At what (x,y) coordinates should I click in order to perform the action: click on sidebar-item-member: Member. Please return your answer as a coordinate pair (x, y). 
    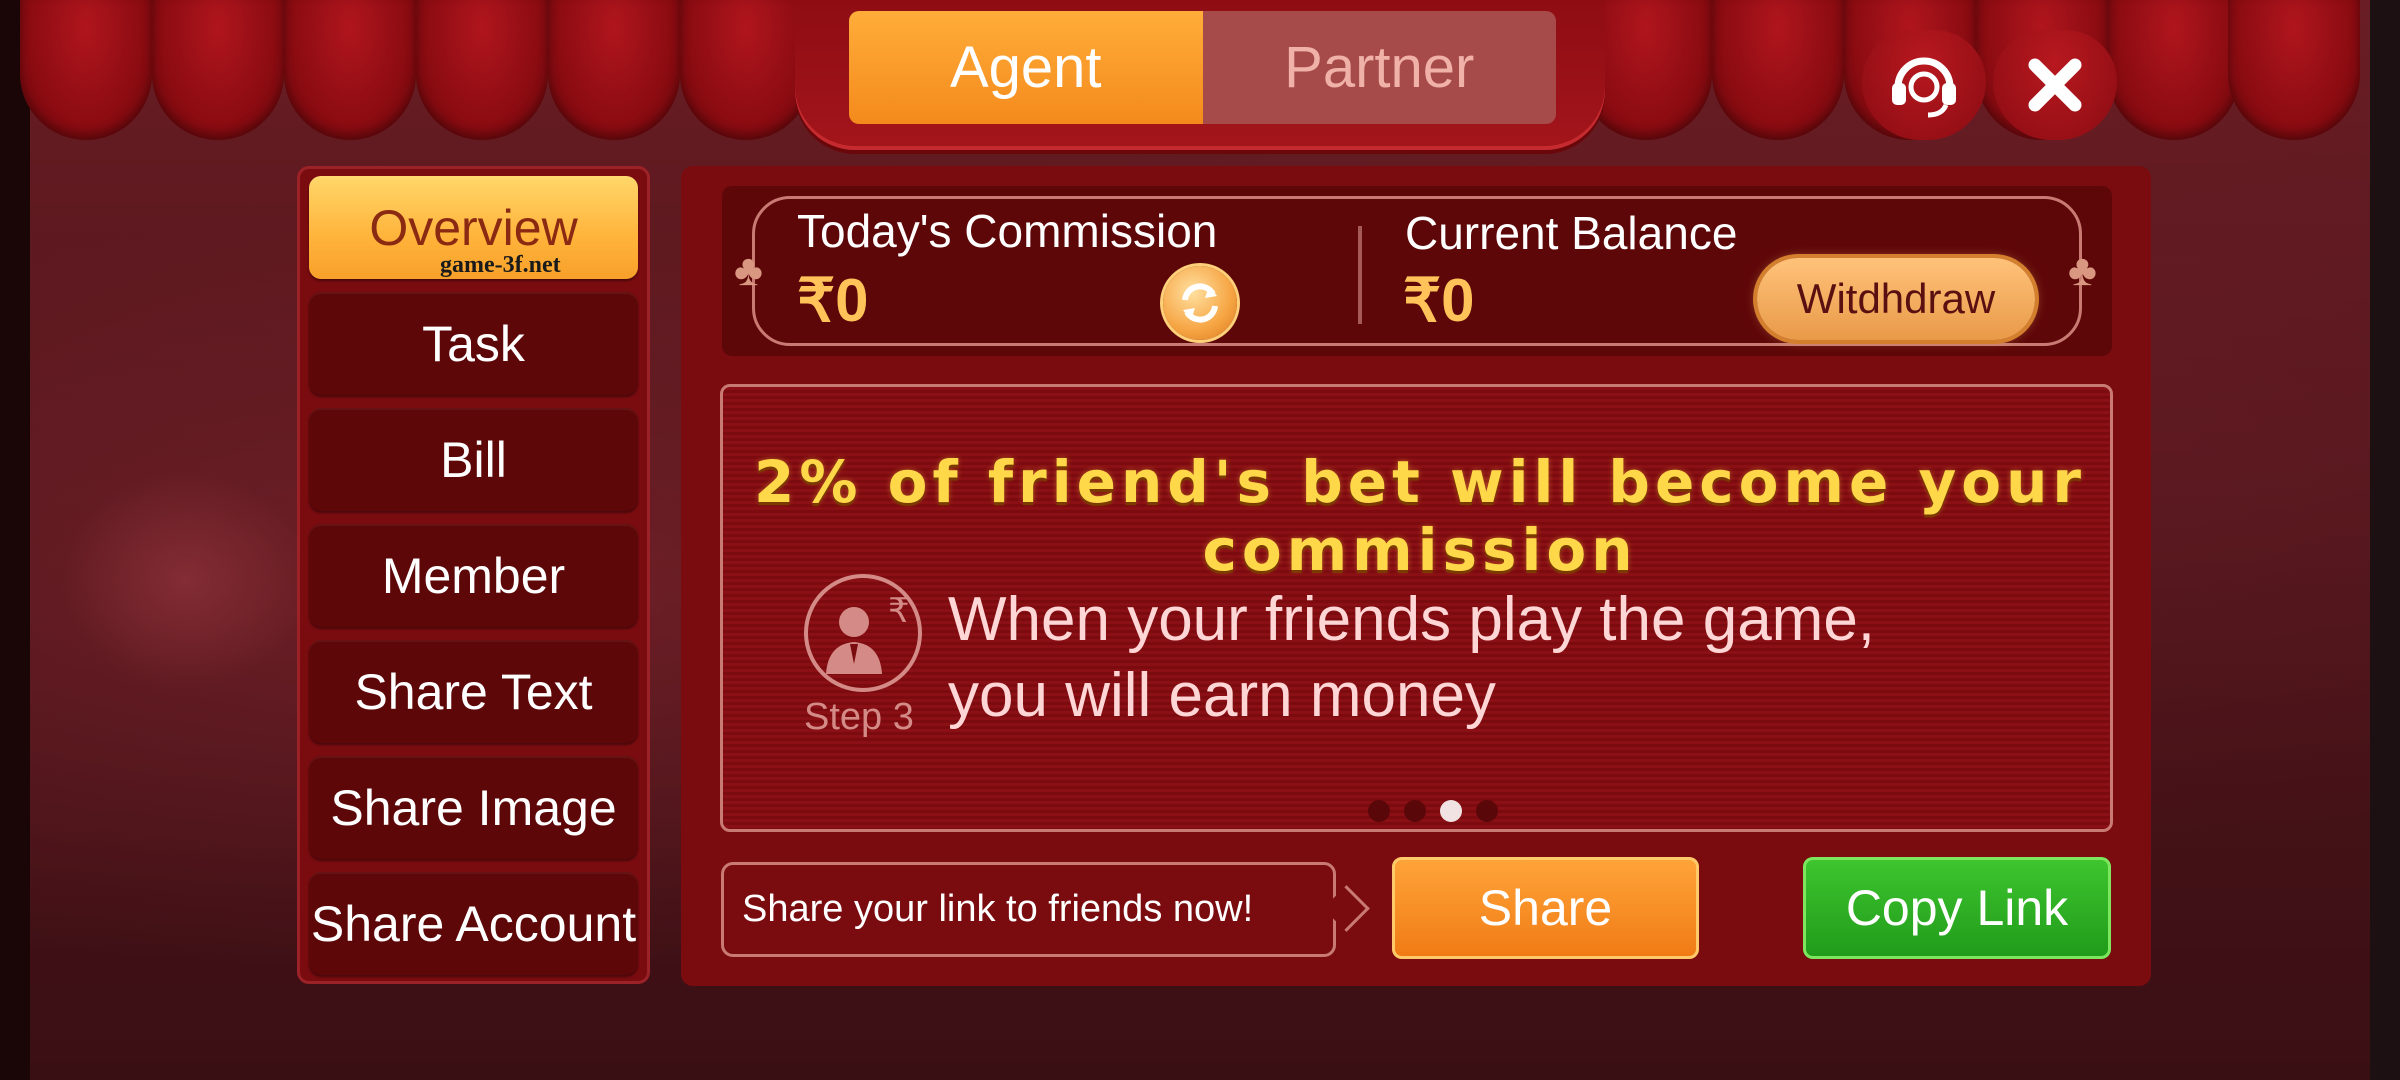
    Looking at the image, I should click on (473, 575).